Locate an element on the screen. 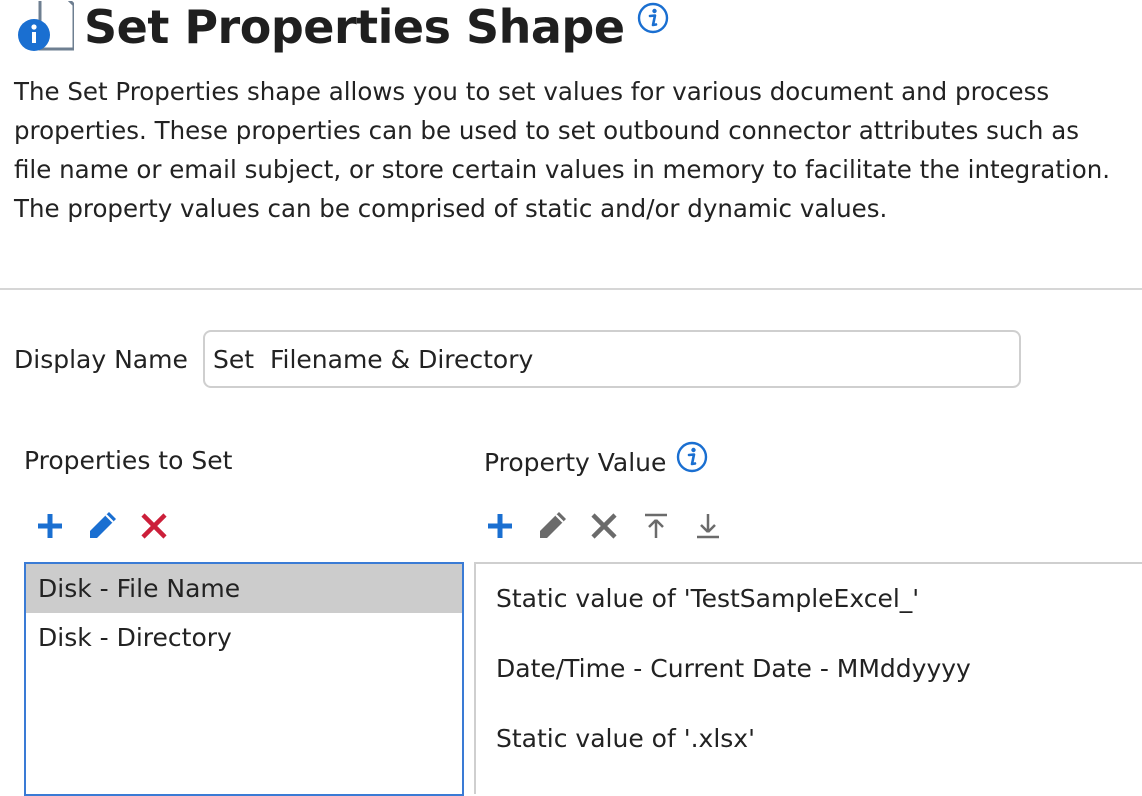 The height and width of the screenshot is (796, 1142). property-value-heading: Property Value is located at coordinates (596, 463).